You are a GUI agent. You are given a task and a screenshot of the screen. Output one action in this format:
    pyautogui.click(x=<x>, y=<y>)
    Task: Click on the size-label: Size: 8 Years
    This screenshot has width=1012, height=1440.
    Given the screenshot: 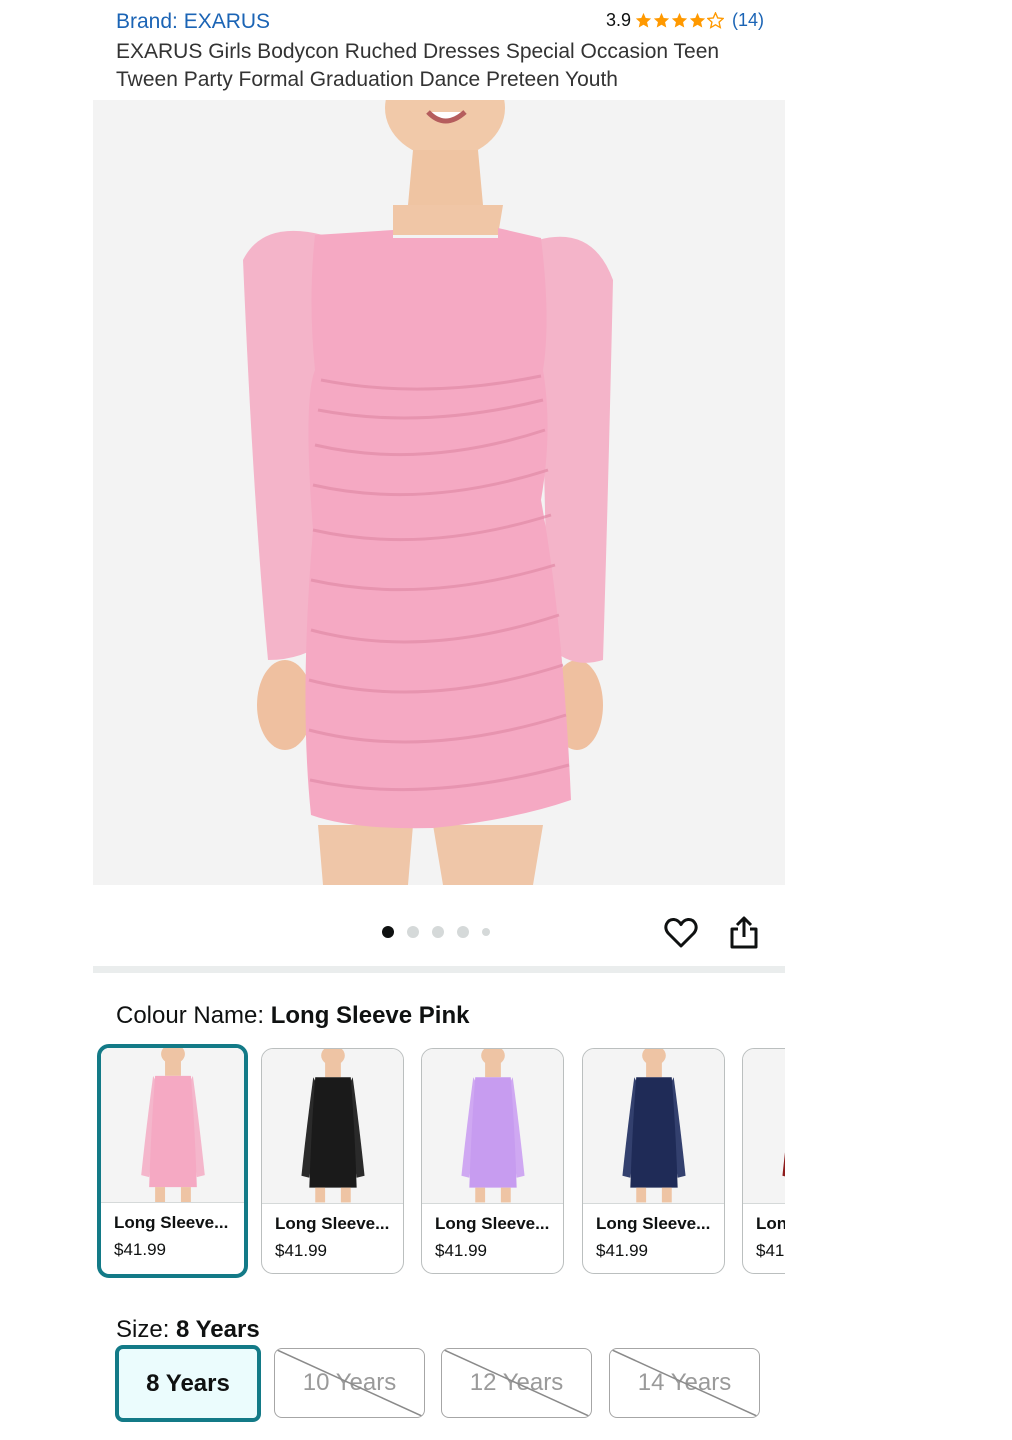 What is the action you would take?
    pyautogui.click(x=188, y=1330)
    